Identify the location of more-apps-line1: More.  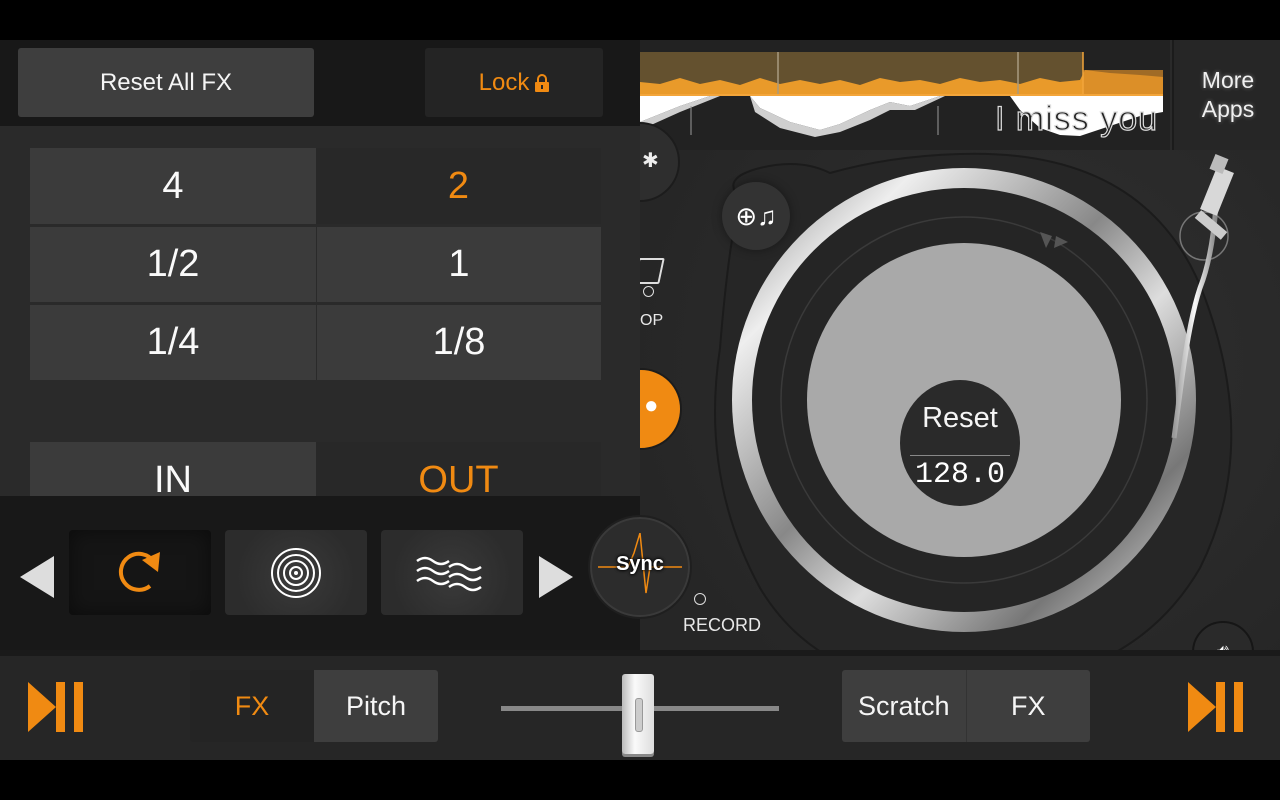
(1228, 80).